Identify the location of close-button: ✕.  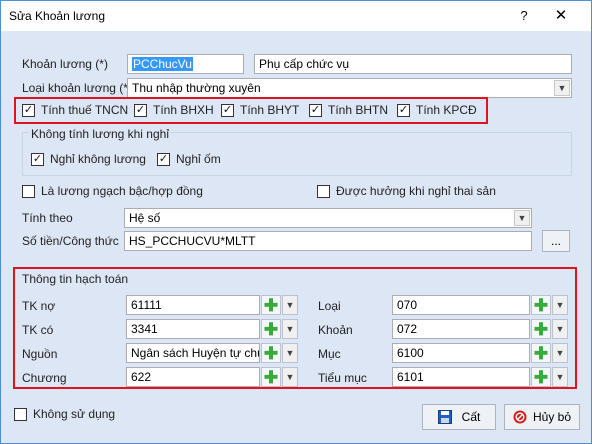
(561, 16).